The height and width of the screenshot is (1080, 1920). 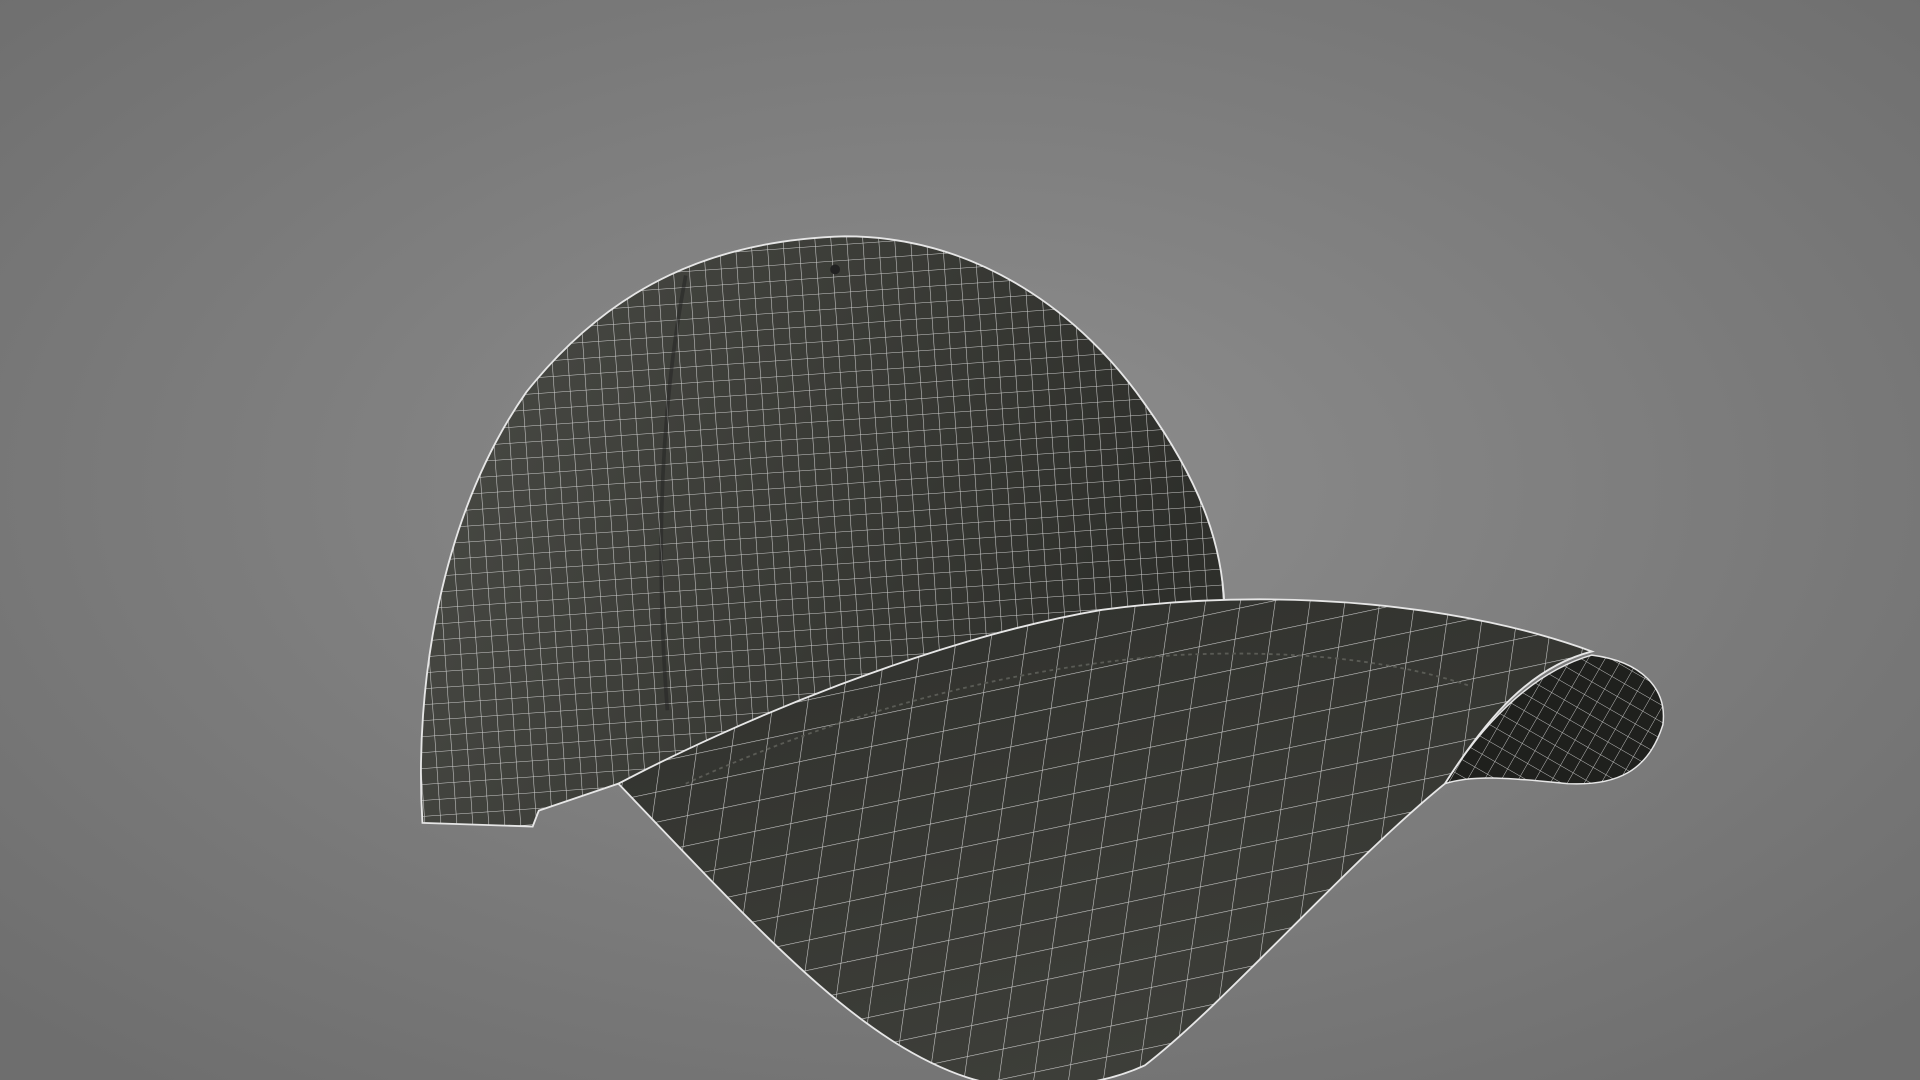 I want to click on cap-eyelet, so click(x=835, y=269).